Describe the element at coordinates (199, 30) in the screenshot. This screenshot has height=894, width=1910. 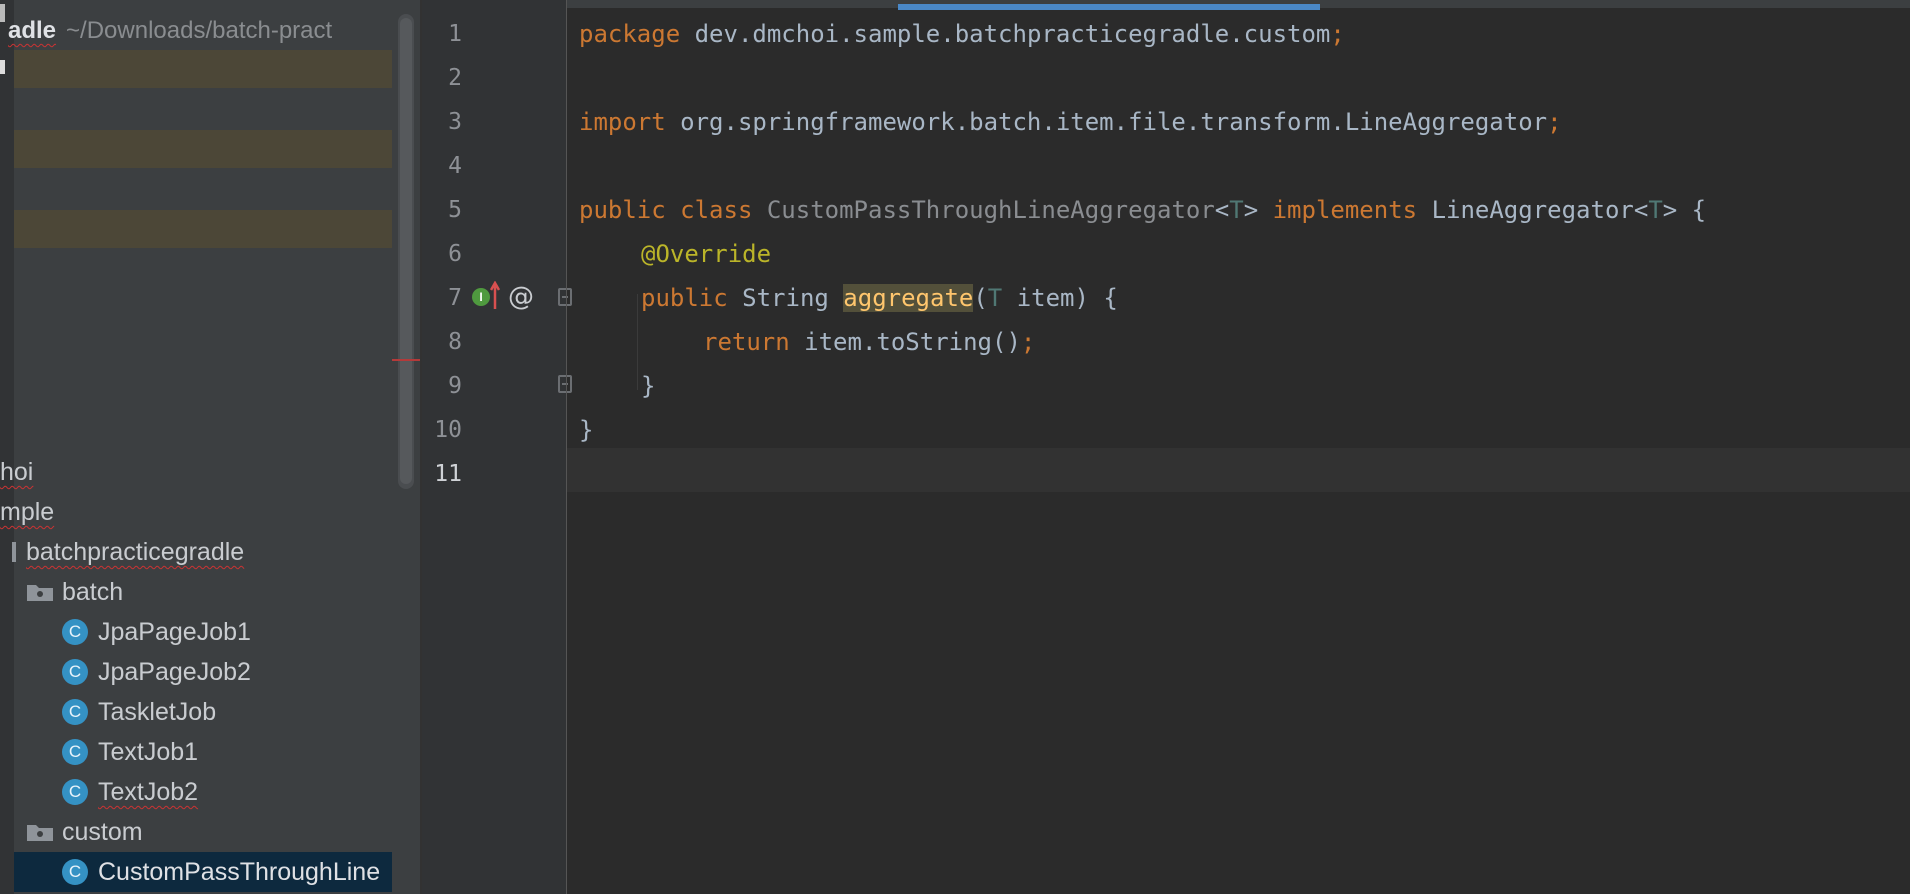
I see `project-path: ~/Downloads/batch-pract` at that location.